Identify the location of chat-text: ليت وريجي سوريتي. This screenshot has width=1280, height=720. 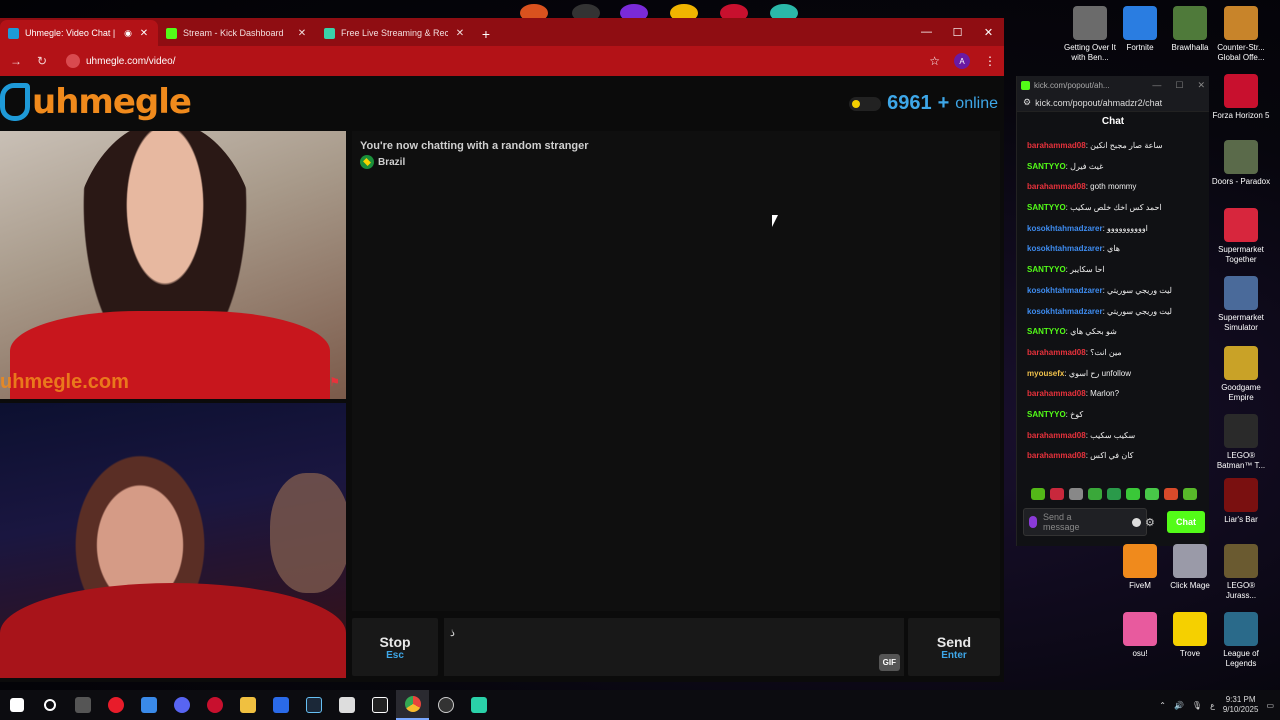
(1139, 290).